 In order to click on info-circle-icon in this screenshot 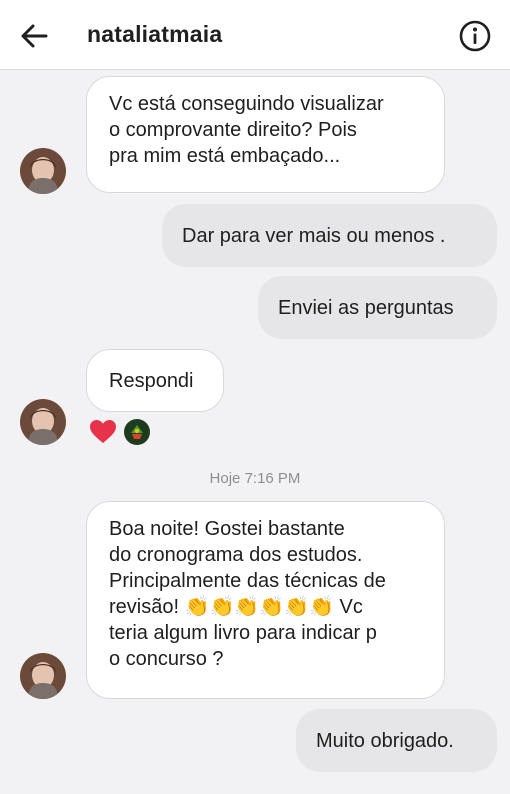, I will do `click(475, 36)`.